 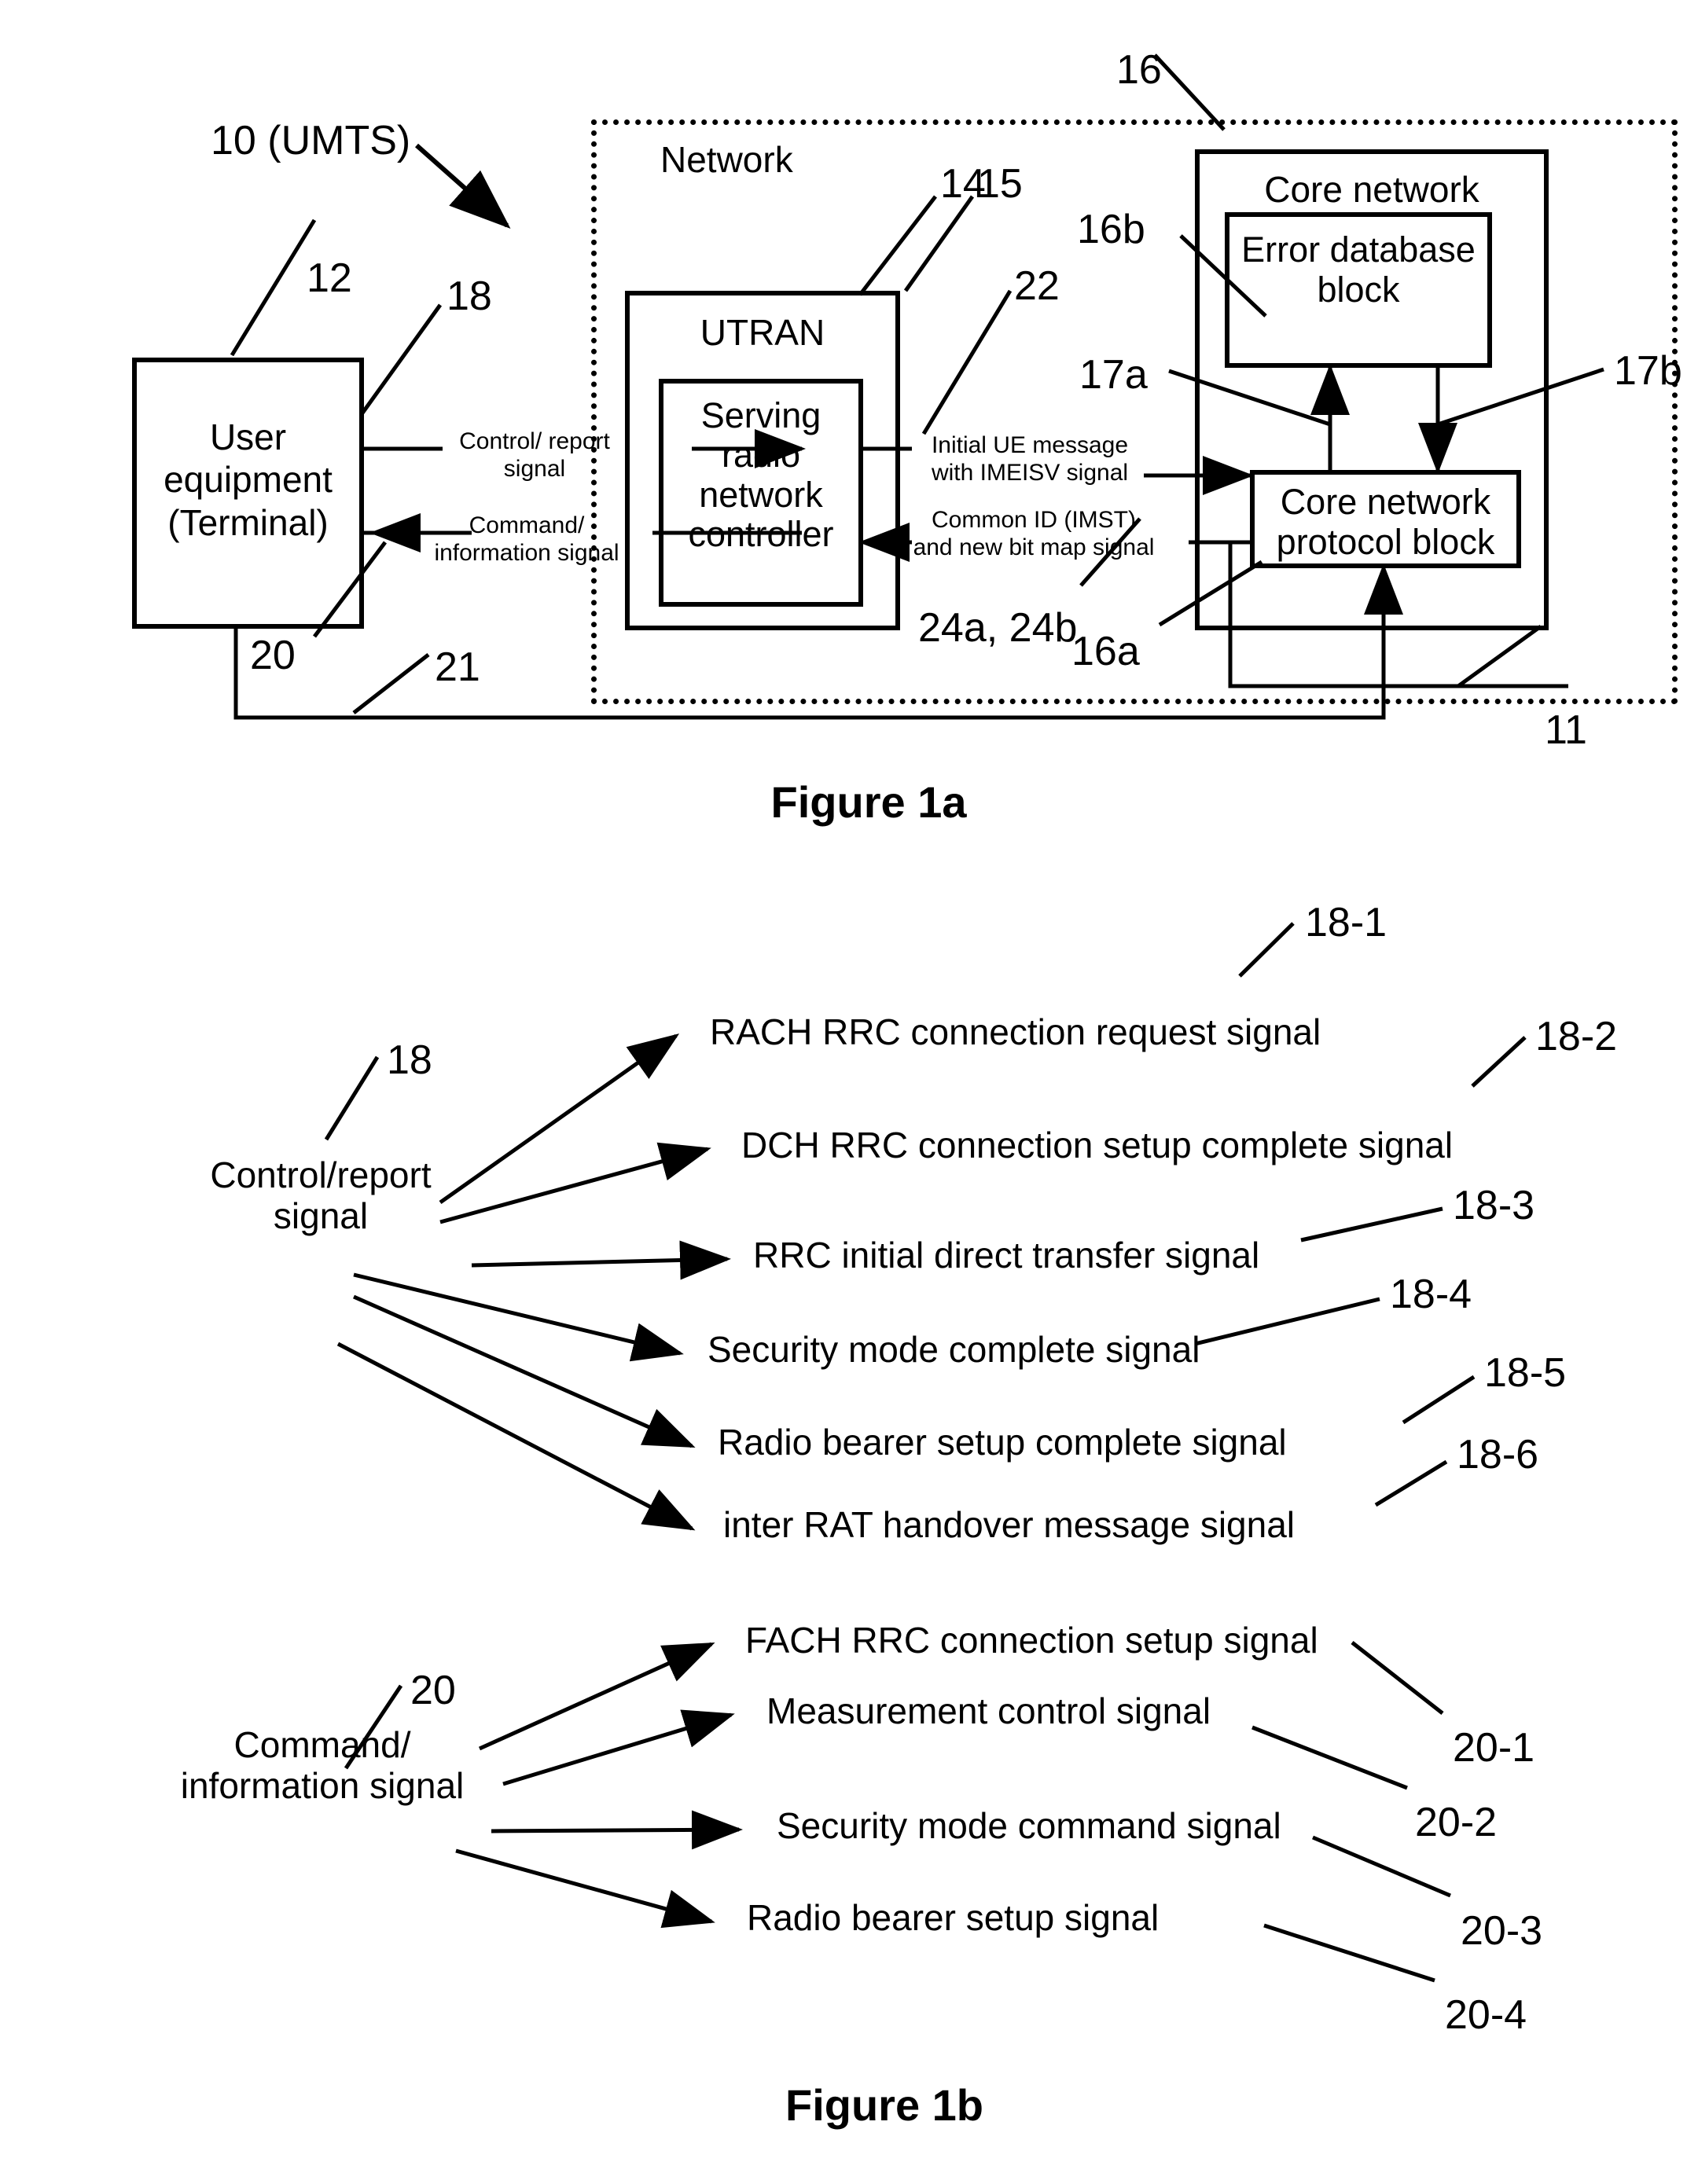 I want to click on ref-16b: 16b, so click(x=1111, y=229).